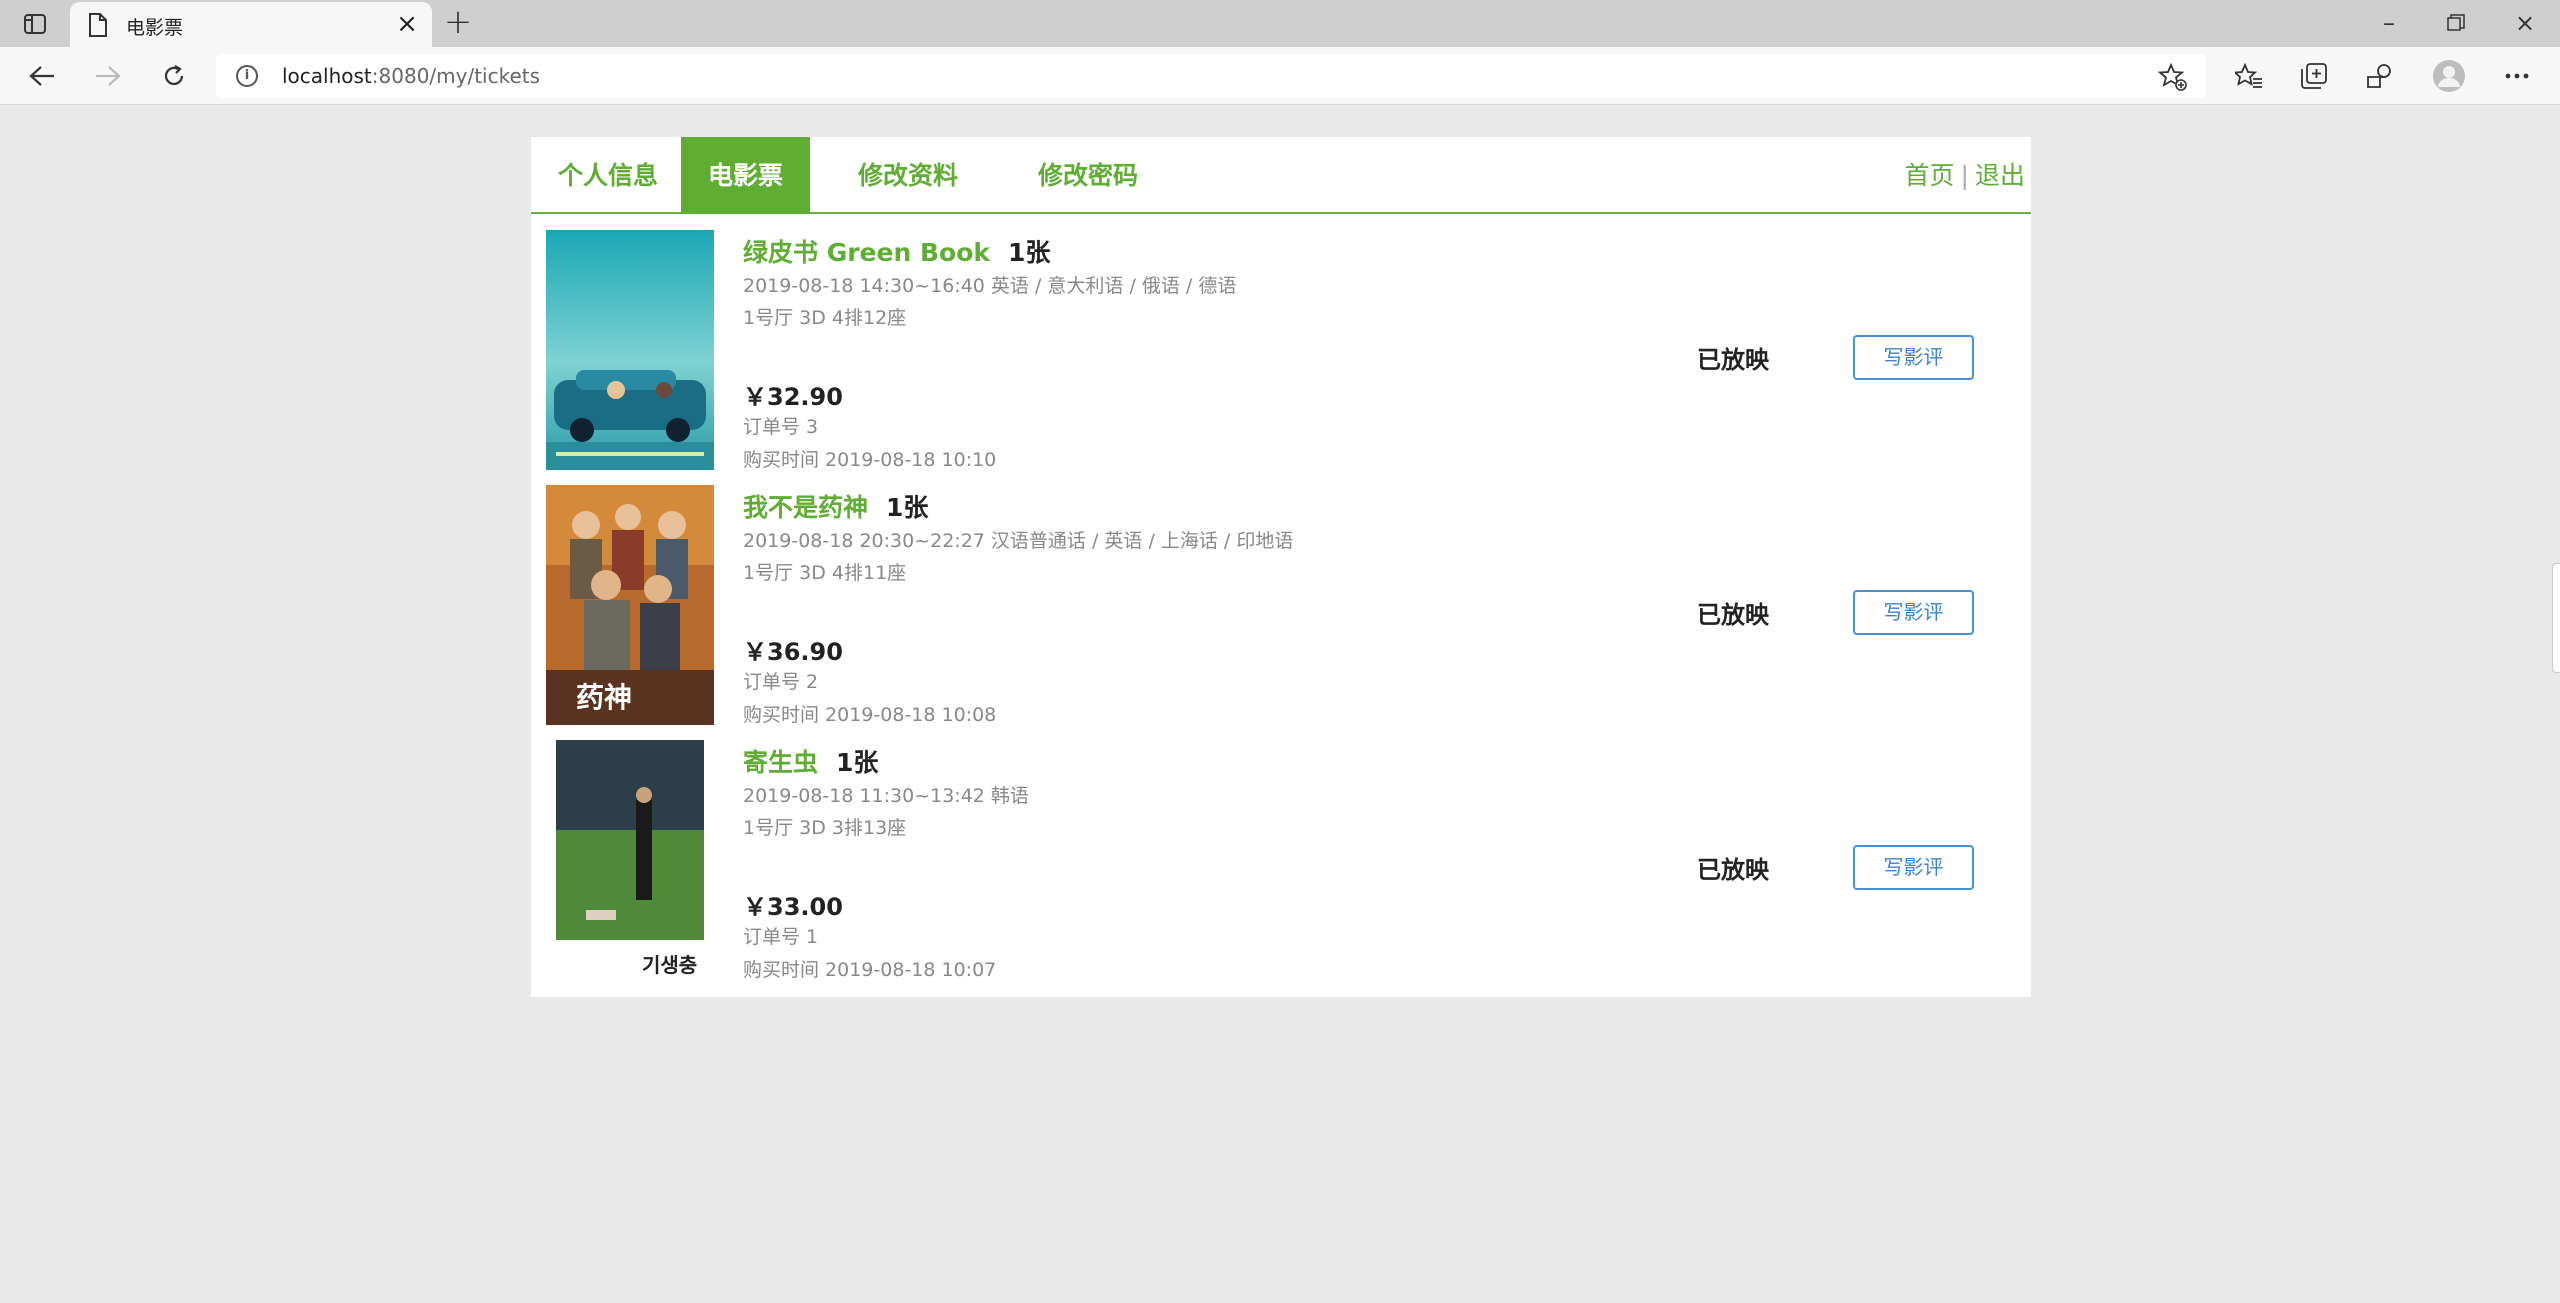  I want to click on favorites-icon, so click(2249, 76).